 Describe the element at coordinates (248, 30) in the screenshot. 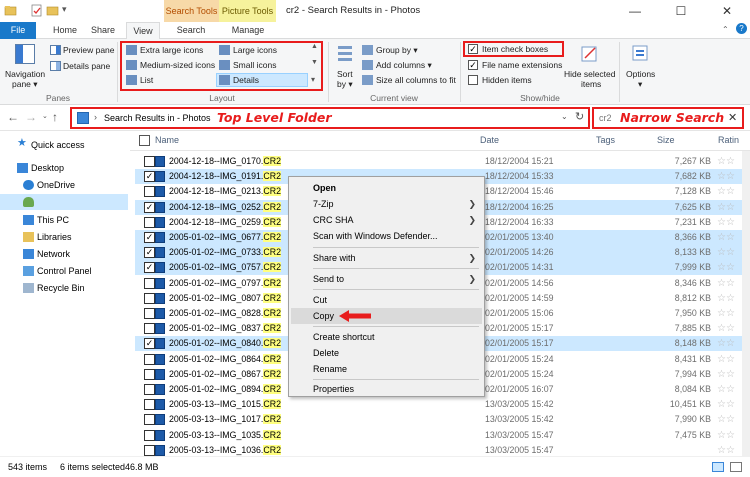

I see `tab-manage: Manage` at that location.